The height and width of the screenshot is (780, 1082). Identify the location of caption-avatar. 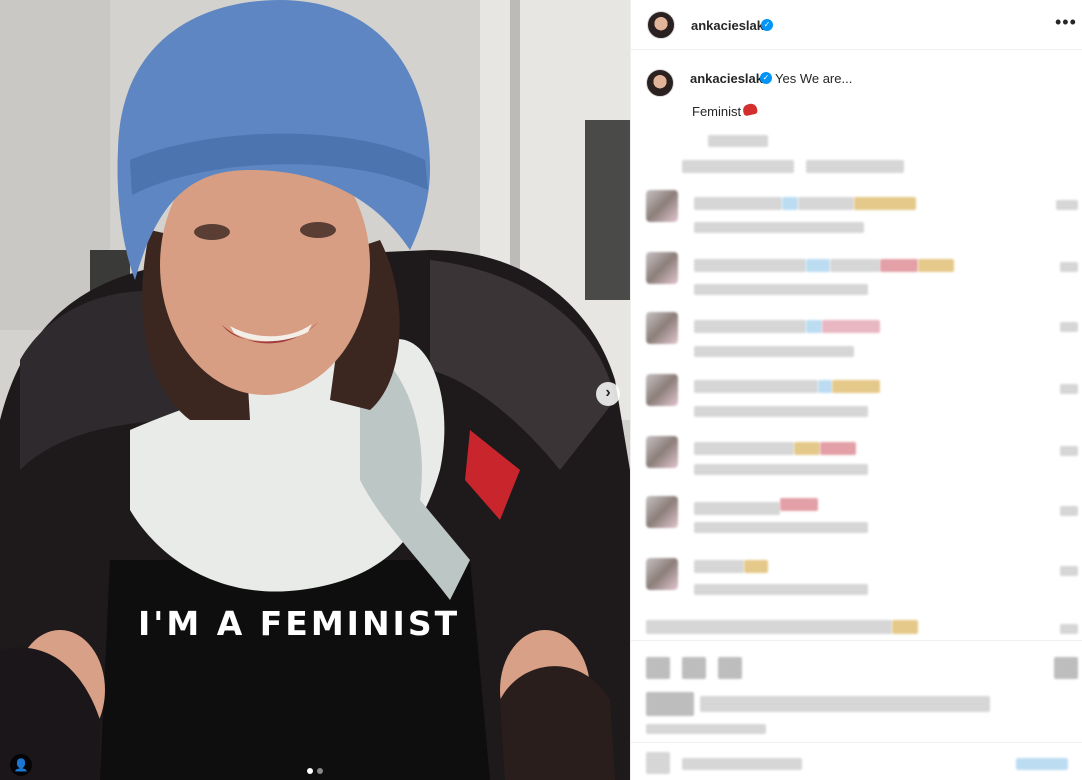
(660, 83).